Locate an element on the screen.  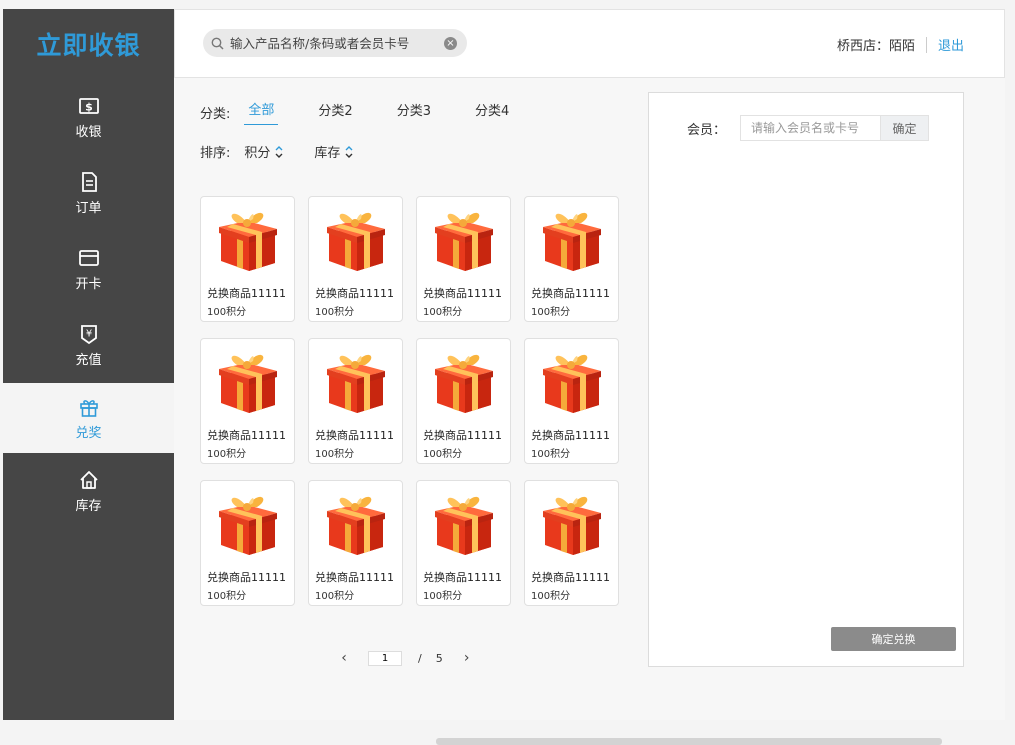
cash-register-icon: $ is located at coordinates (88, 105).